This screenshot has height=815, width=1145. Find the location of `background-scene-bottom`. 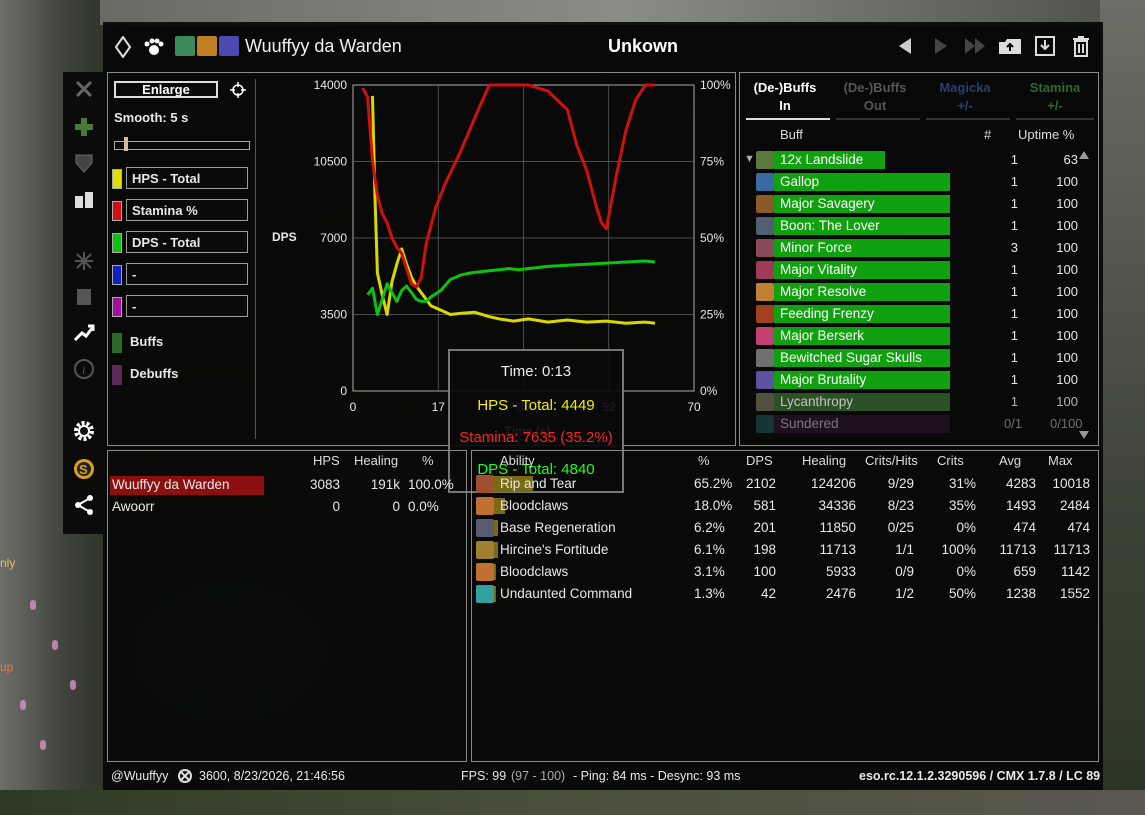

background-scene-bottom is located at coordinates (572, 802).